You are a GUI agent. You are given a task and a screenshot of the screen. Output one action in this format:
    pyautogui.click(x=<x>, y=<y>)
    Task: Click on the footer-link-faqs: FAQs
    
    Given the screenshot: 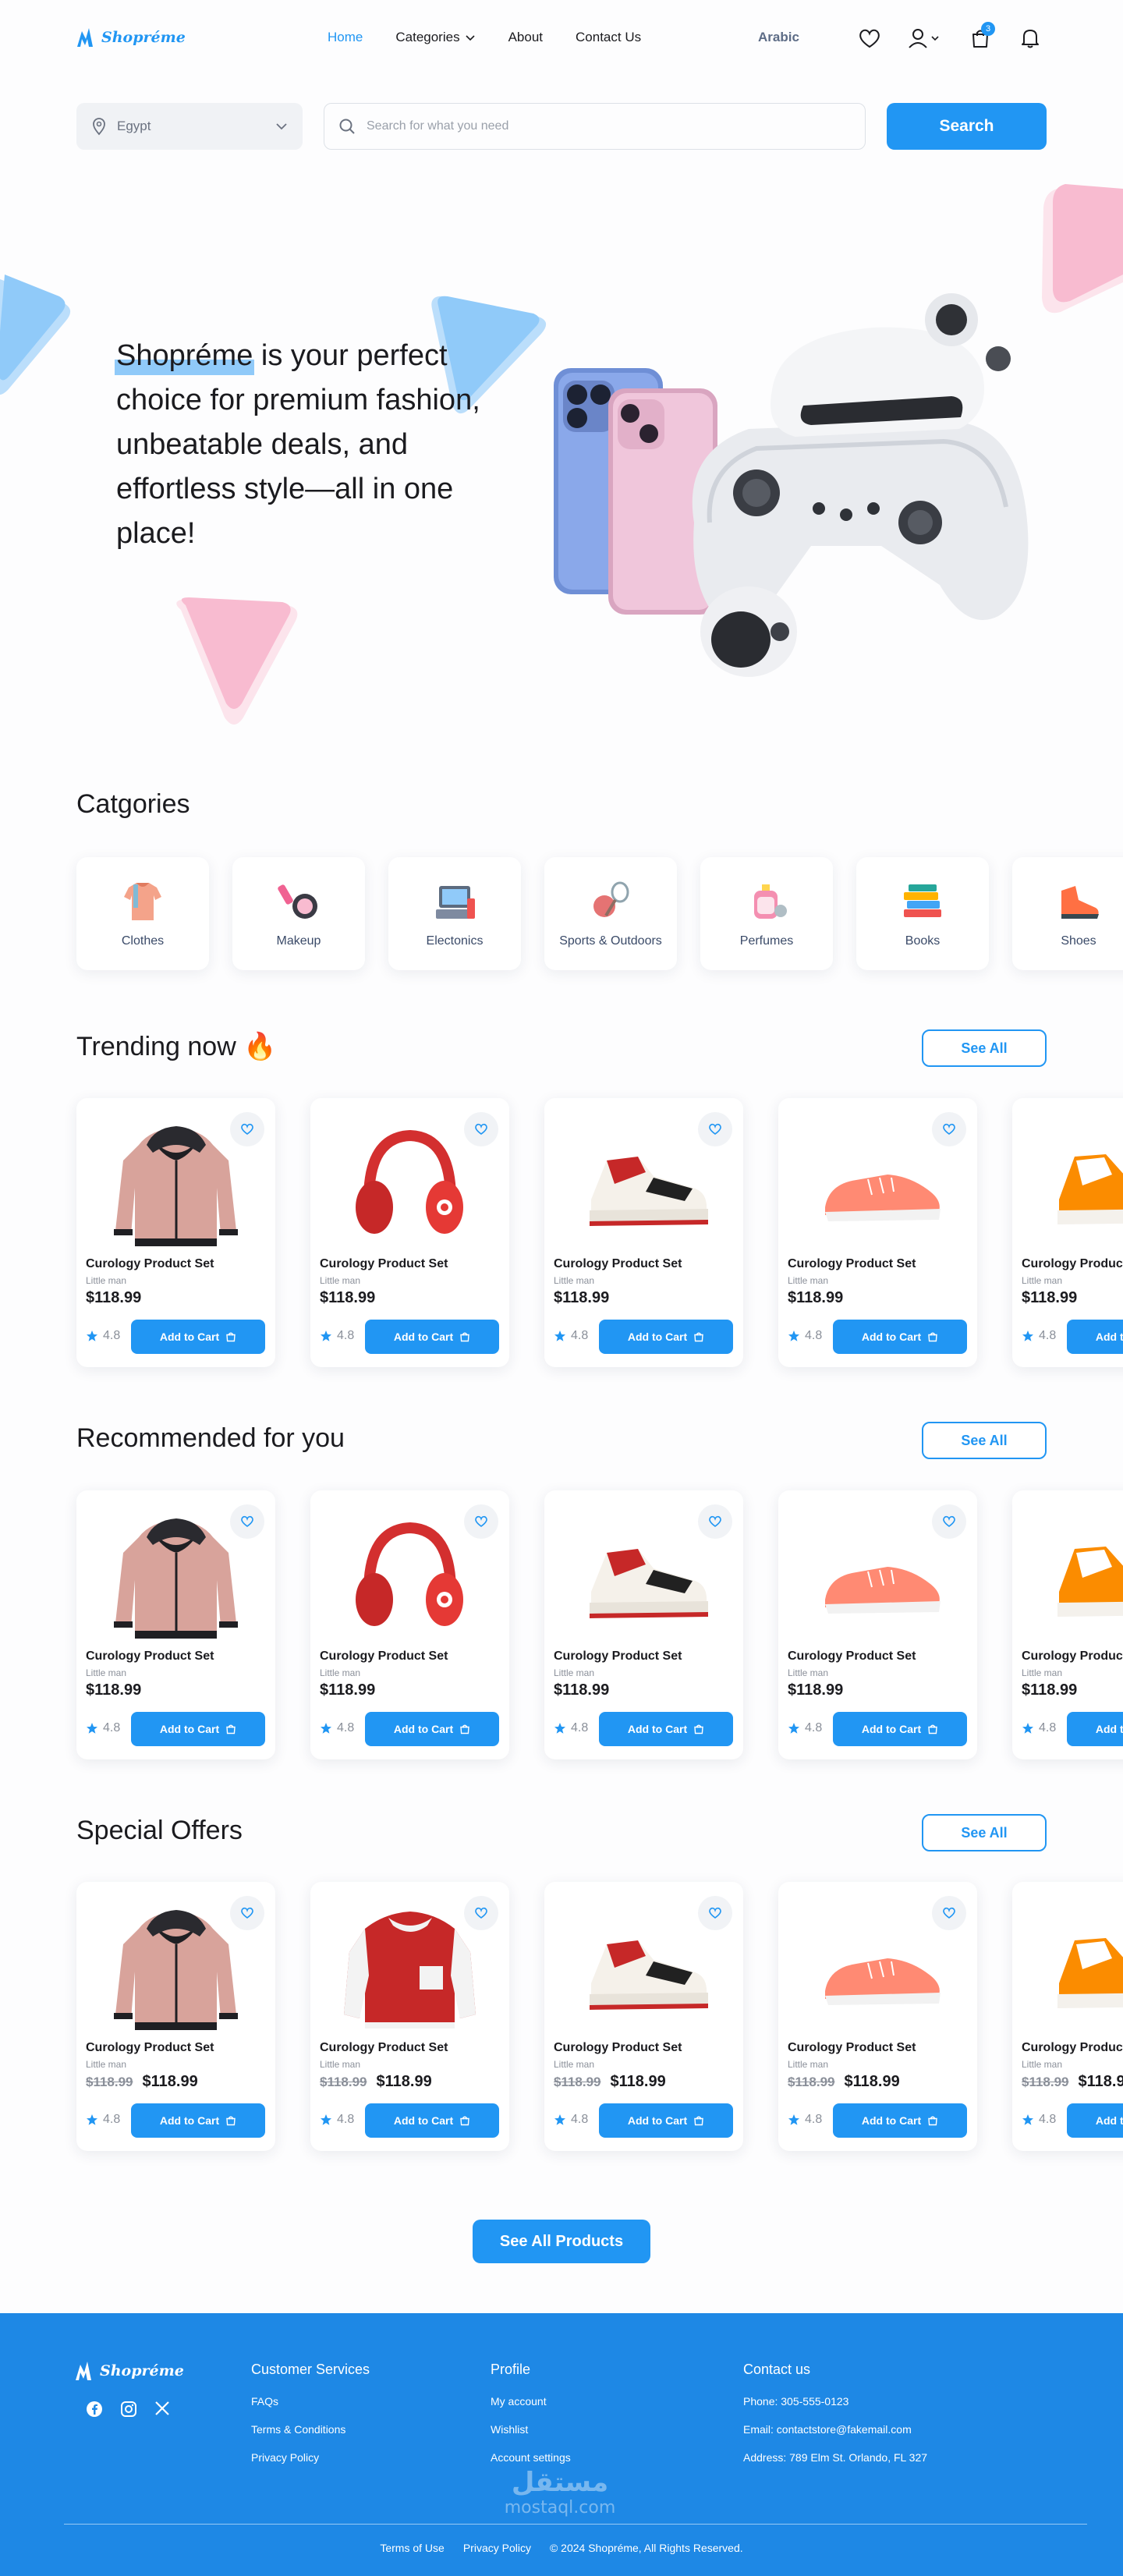 What is the action you would take?
    pyautogui.click(x=310, y=2401)
    